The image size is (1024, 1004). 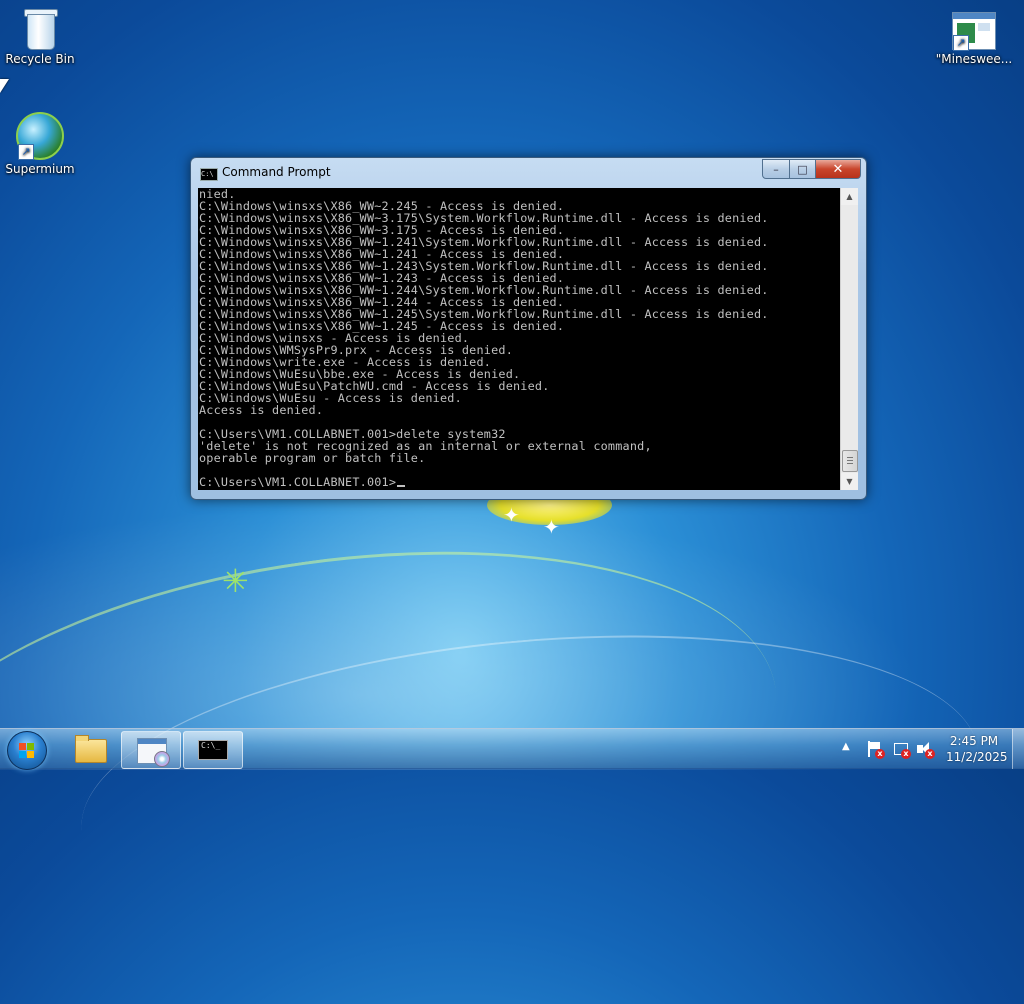 What do you see at coordinates (401, 486) in the screenshot?
I see `text-cursor` at bounding box center [401, 486].